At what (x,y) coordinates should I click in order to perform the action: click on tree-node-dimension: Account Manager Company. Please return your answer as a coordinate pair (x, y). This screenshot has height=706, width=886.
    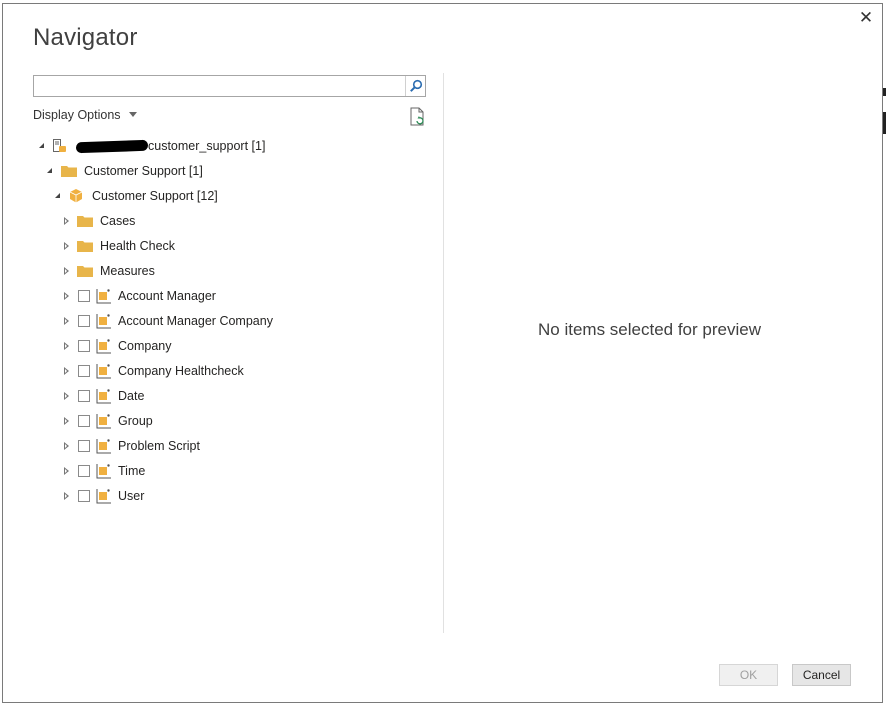
    Looking at the image, I should click on (167, 321).